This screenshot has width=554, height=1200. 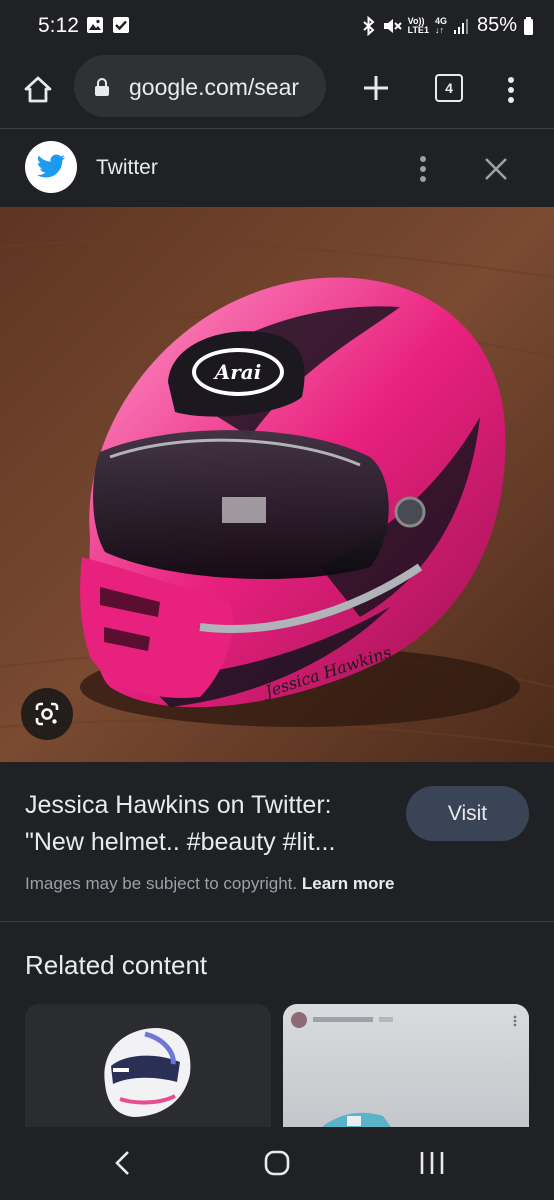 I want to click on checkbox-icon, so click(x=121, y=25).